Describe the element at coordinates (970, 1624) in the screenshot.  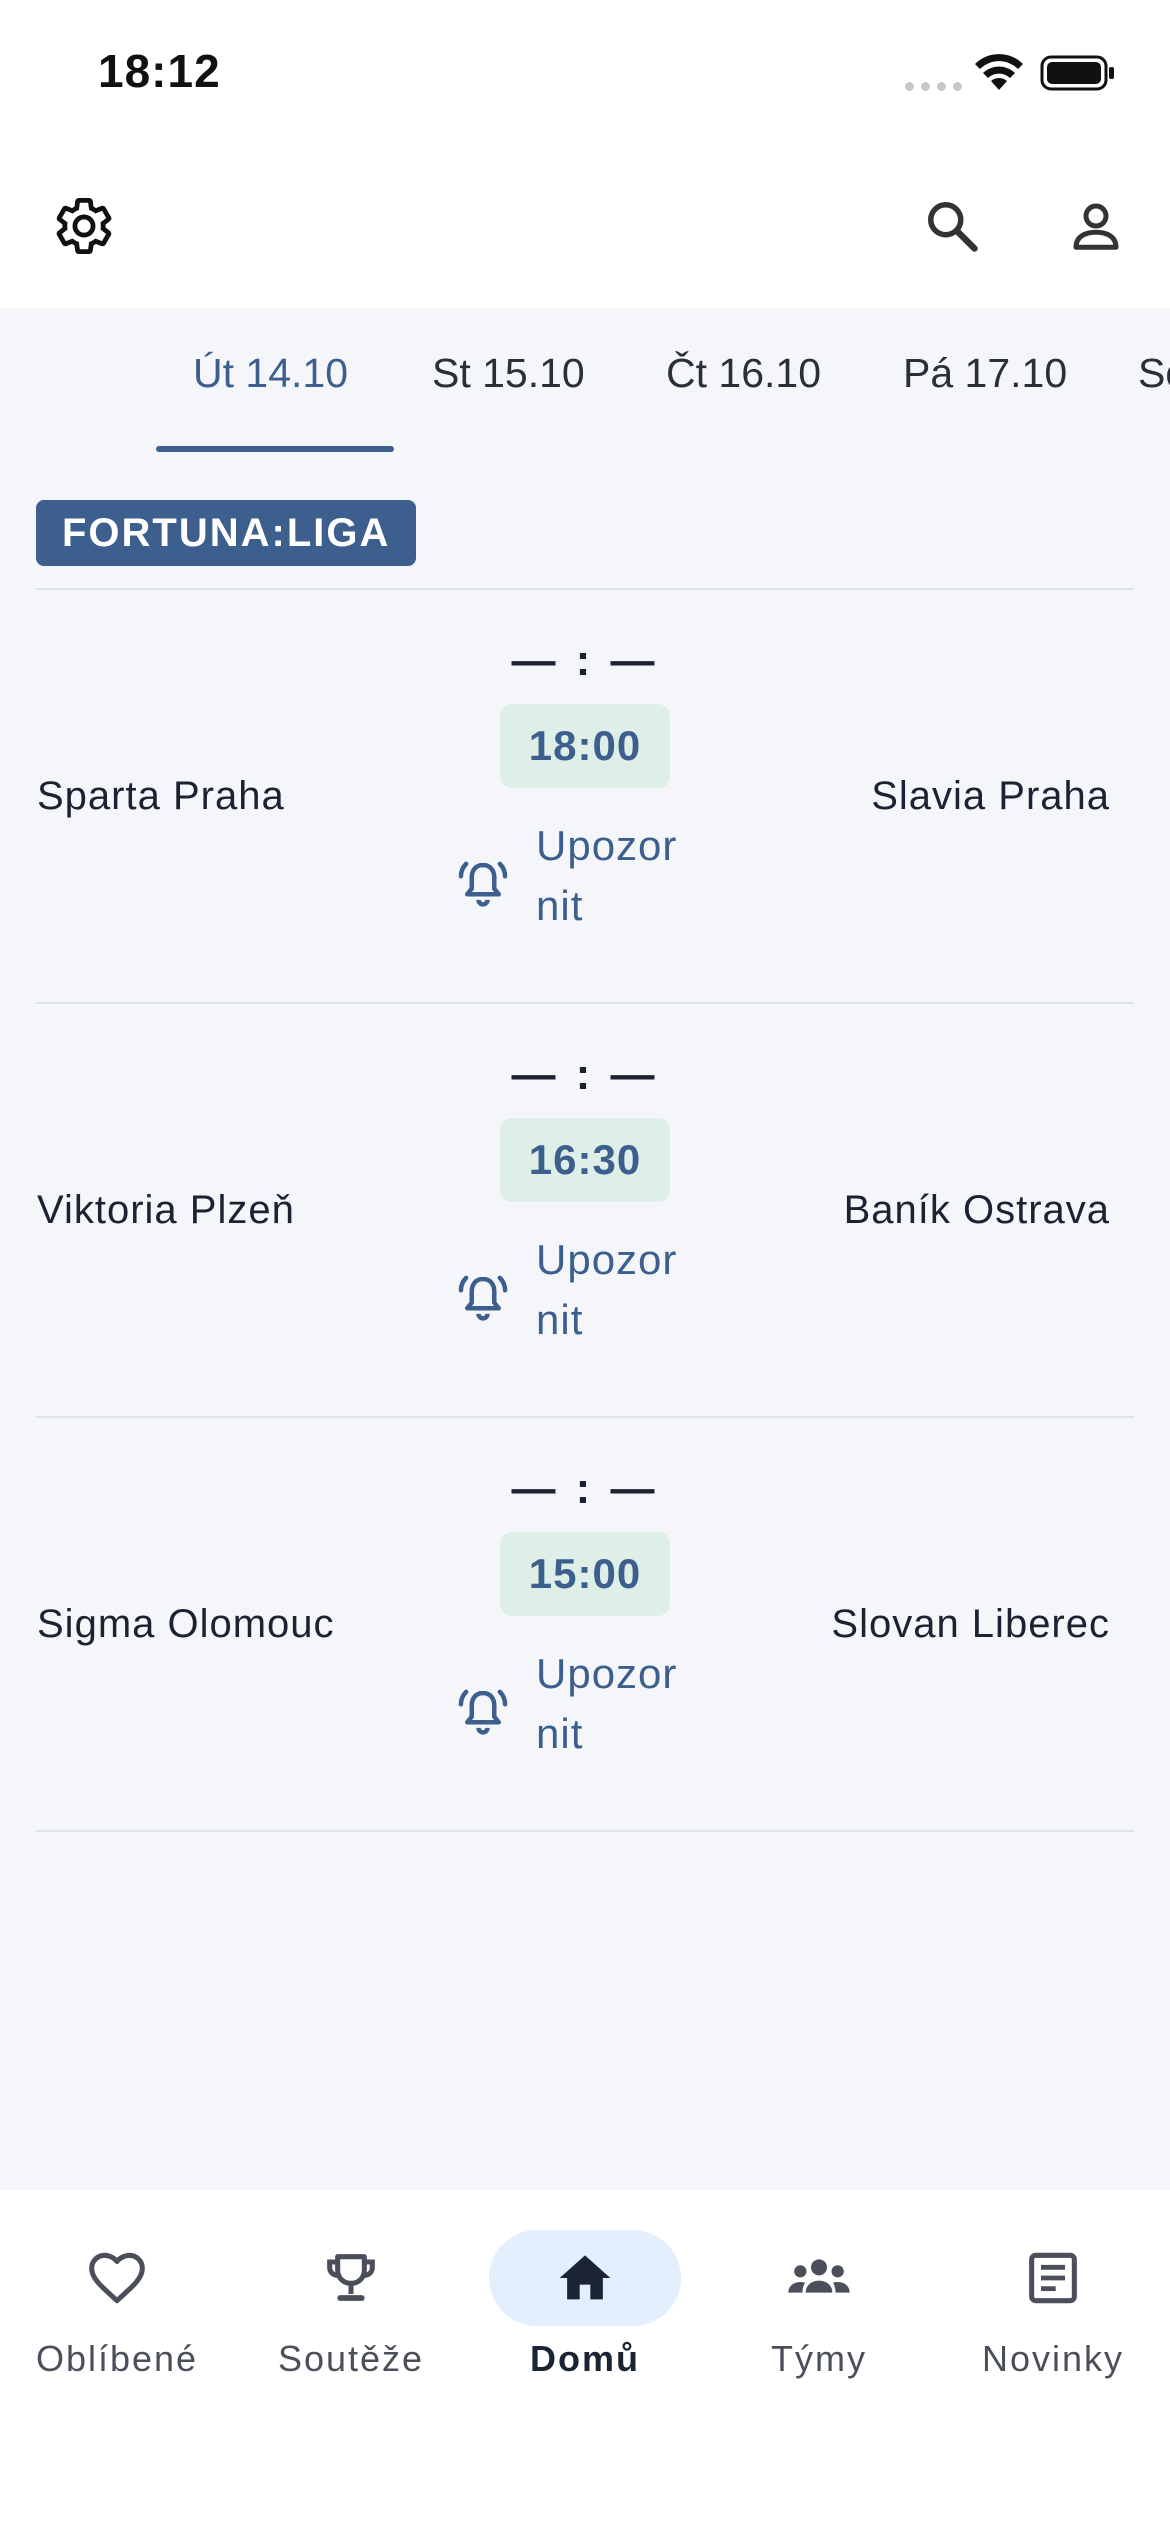
I see `away-team: Slovan Liberec` at that location.